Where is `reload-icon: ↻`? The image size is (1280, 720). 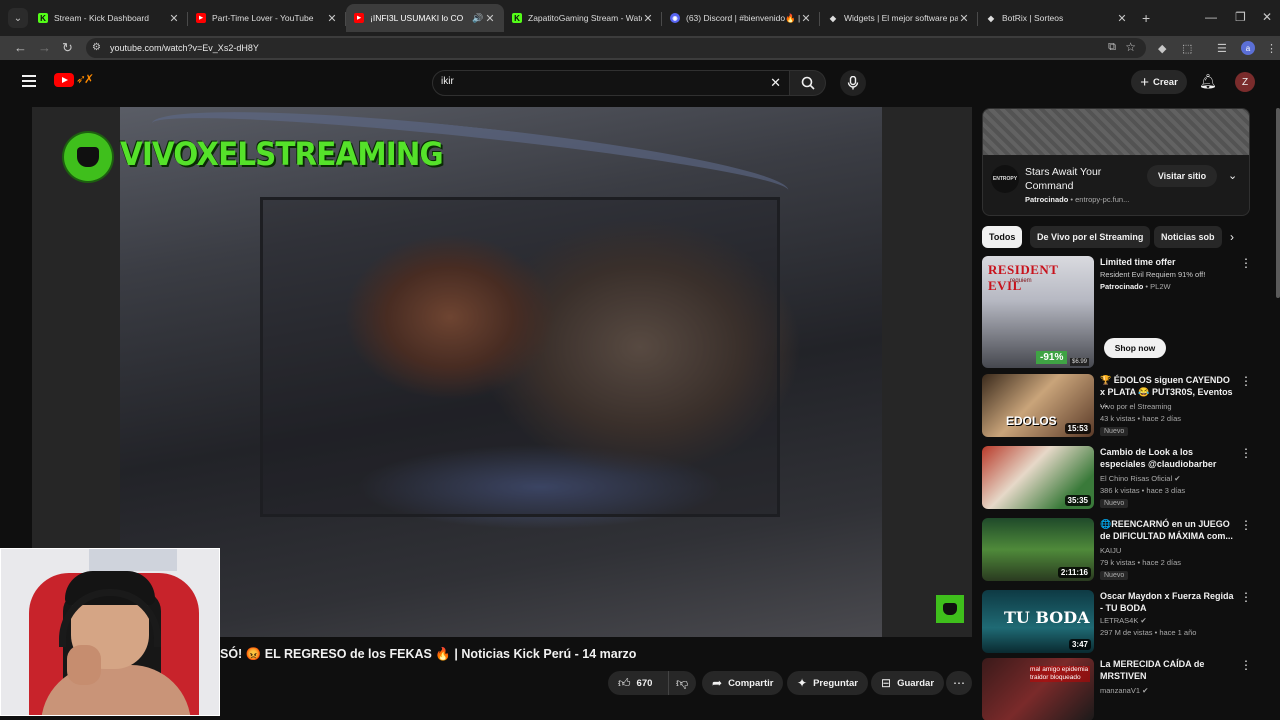
reload-icon: ↻ is located at coordinates (67, 48).